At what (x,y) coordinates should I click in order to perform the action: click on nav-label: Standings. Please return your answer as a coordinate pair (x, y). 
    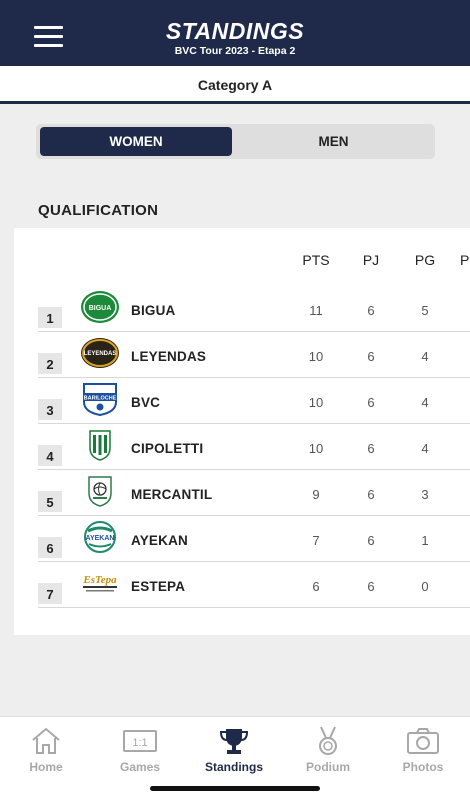
    Looking at the image, I should click on (233, 767).